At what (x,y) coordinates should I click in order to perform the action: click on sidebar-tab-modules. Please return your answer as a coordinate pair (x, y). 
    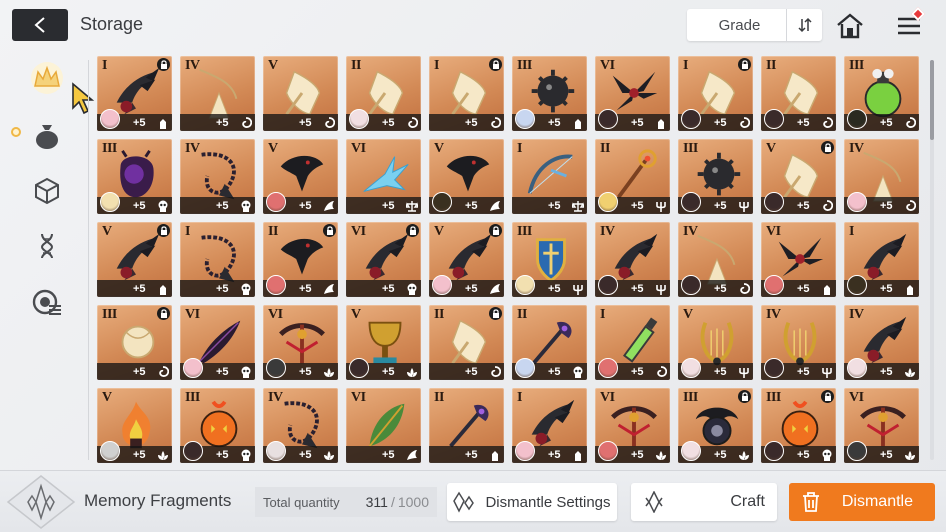
    Looking at the image, I should click on (47, 303).